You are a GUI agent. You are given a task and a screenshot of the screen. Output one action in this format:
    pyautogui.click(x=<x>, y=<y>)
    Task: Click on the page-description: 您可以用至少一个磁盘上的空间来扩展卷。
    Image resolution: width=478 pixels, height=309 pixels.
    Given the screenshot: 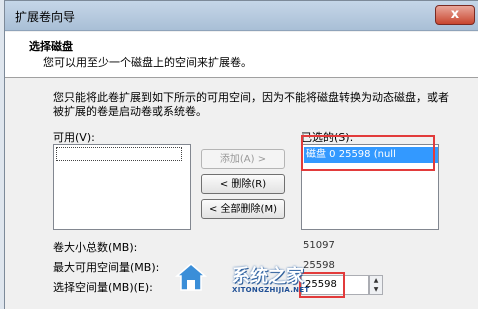 What is the action you would take?
    pyautogui.click(x=147, y=62)
    